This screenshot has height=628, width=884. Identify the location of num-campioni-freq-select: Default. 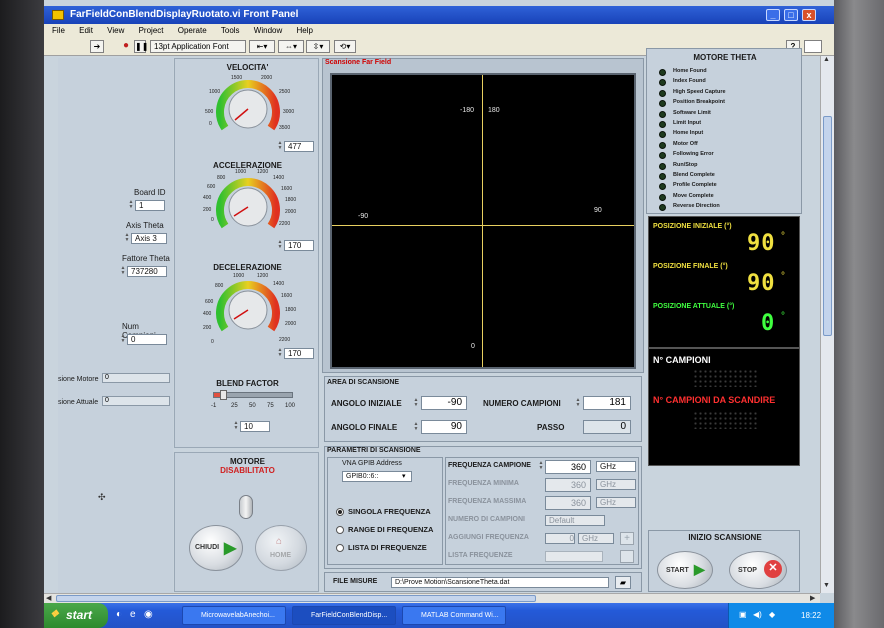
(575, 520).